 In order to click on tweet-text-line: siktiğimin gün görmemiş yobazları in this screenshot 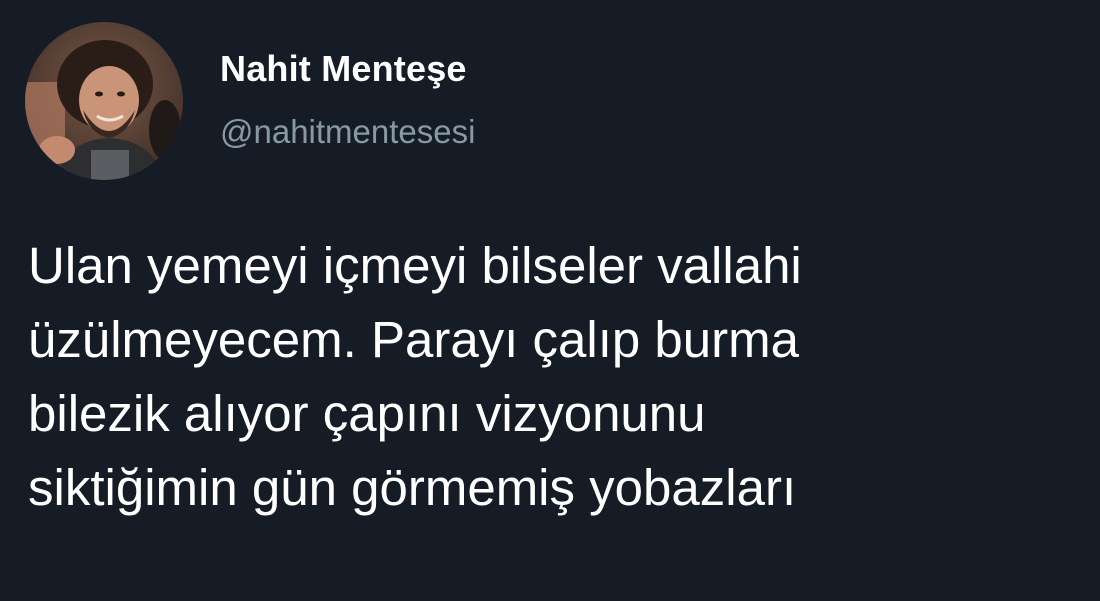, I will do `click(412, 487)`.